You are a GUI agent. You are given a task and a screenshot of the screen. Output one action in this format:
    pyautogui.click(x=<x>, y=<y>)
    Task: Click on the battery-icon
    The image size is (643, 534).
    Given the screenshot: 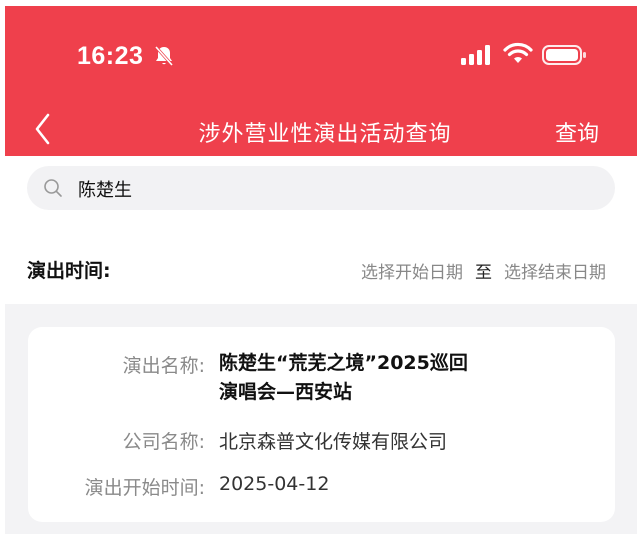 What is the action you would take?
    pyautogui.click(x=564, y=55)
    